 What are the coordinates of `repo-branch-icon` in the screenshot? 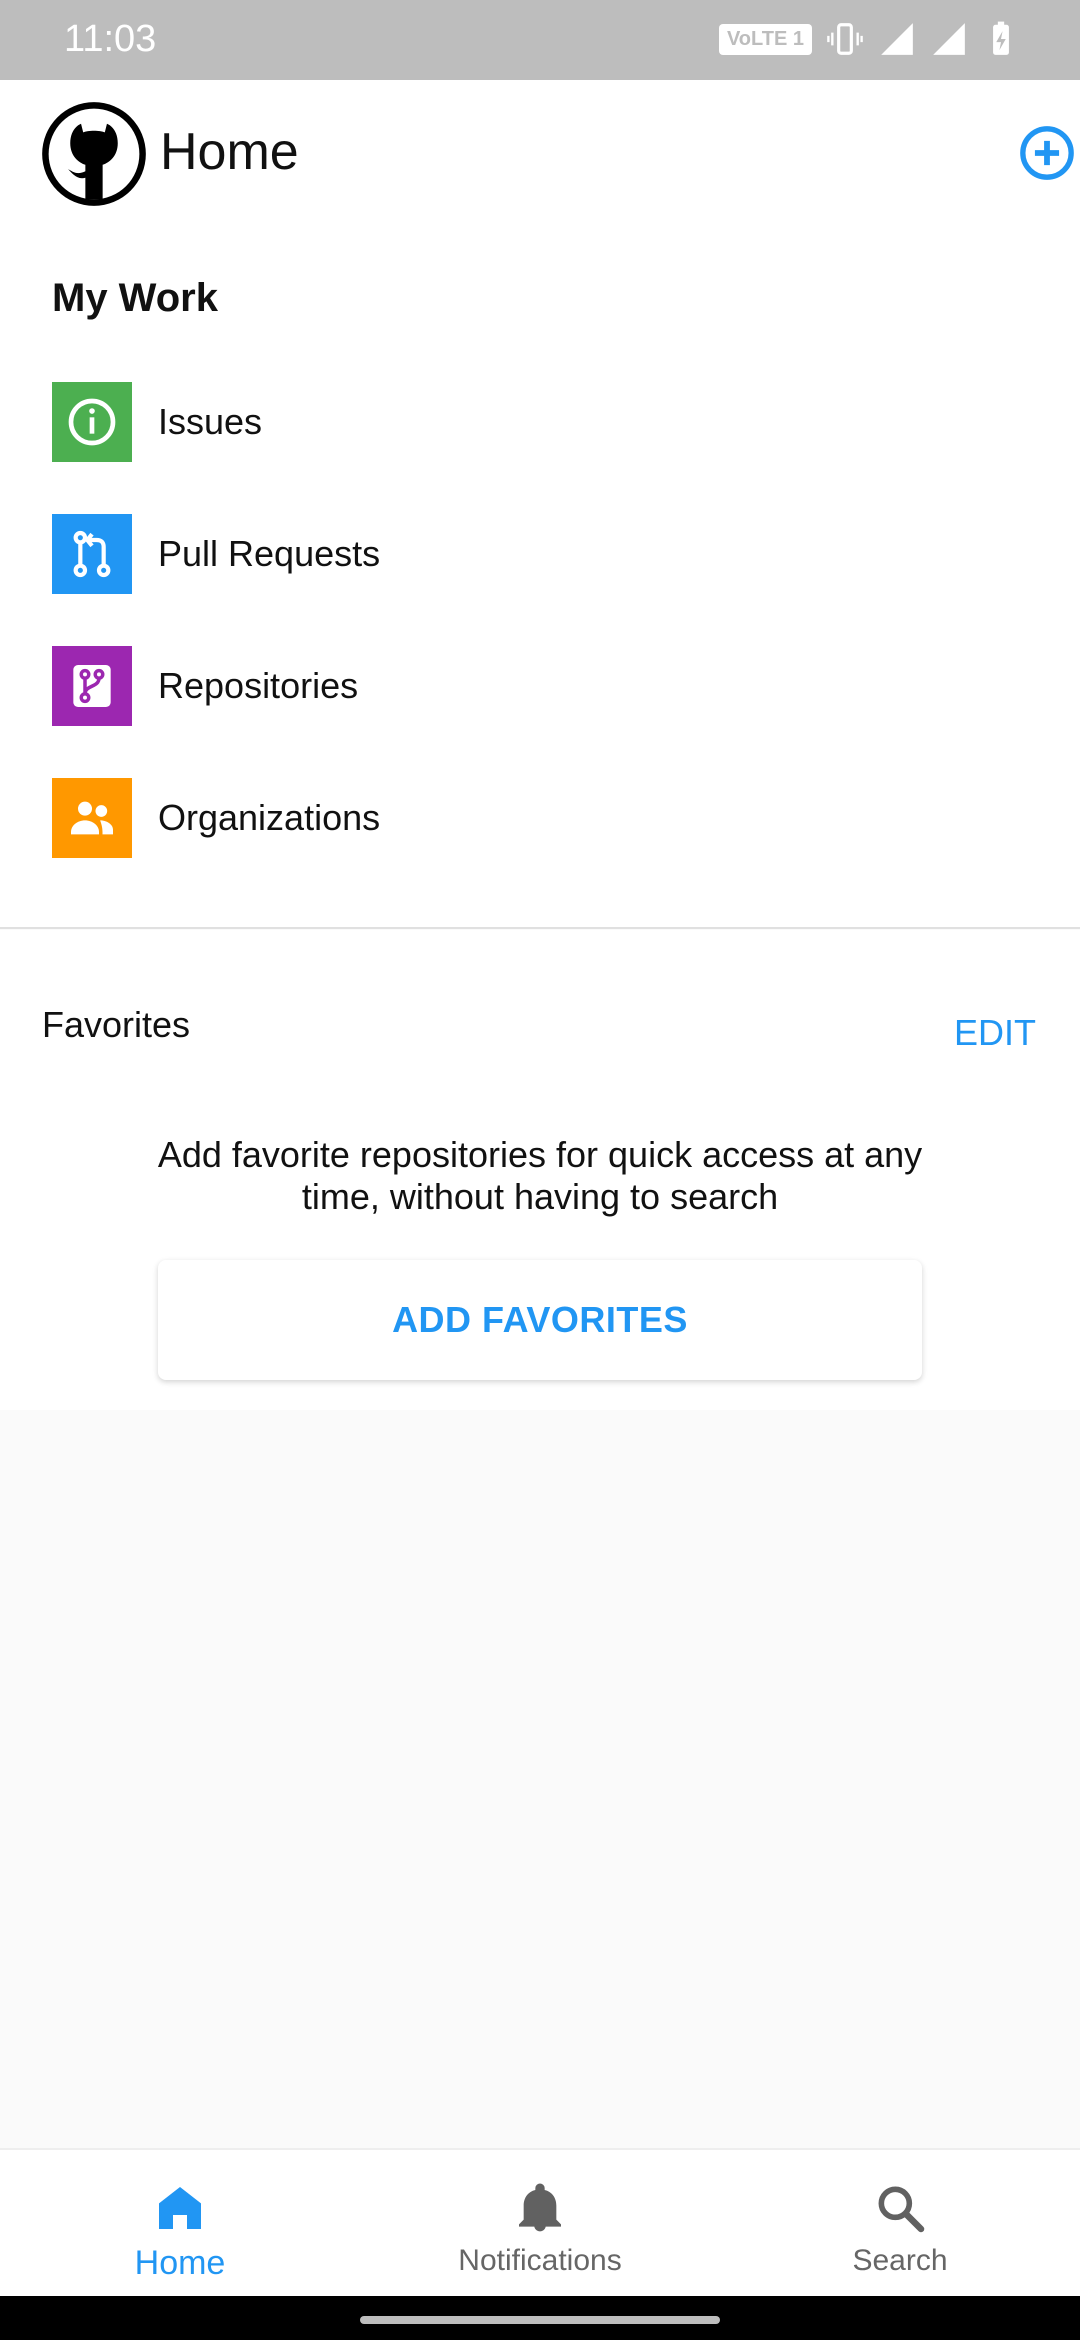 It's located at (92, 686).